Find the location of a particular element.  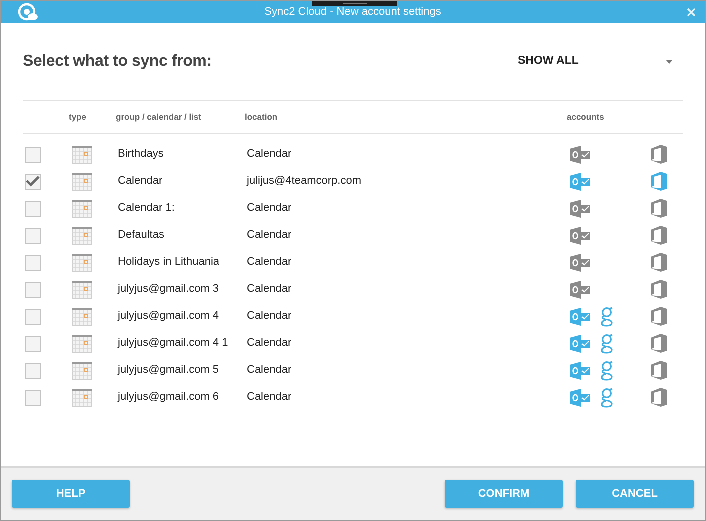

app-logo-icon is located at coordinates (28, 12).